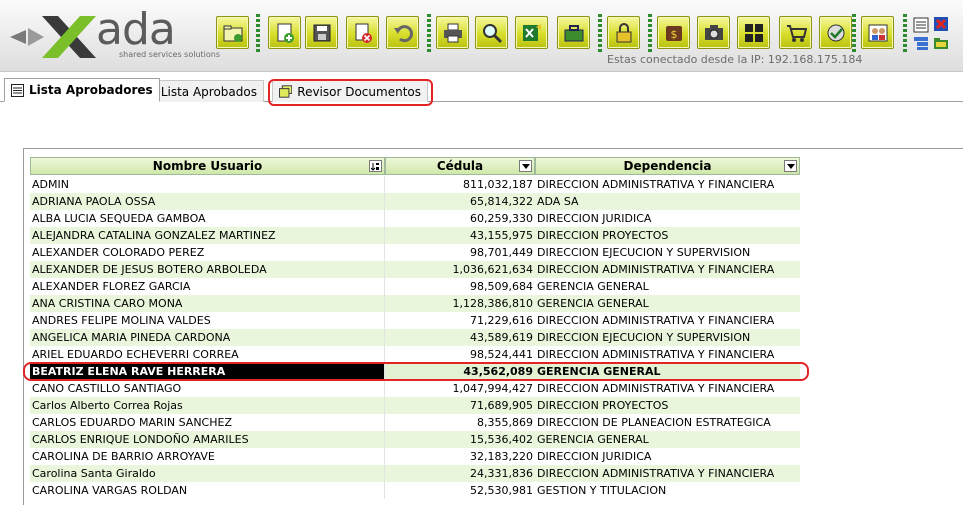 Image resolution: width=963 pixels, height=505 pixels. What do you see at coordinates (207, 337) in the screenshot?
I see `cell-nombre: ANGELICA MARIA PINEDA CARDONA` at bounding box center [207, 337].